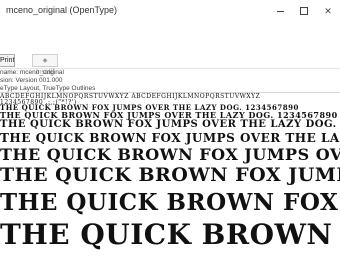  I want to click on close-button: ✕, so click(328, 11).